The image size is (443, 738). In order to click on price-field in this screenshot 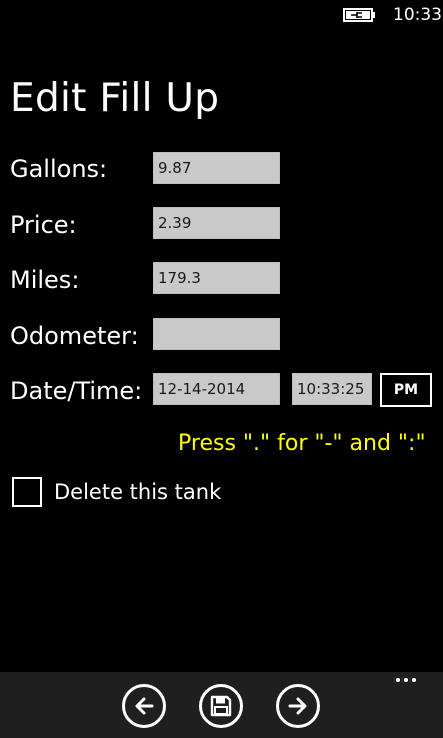, I will do `click(216, 223)`.